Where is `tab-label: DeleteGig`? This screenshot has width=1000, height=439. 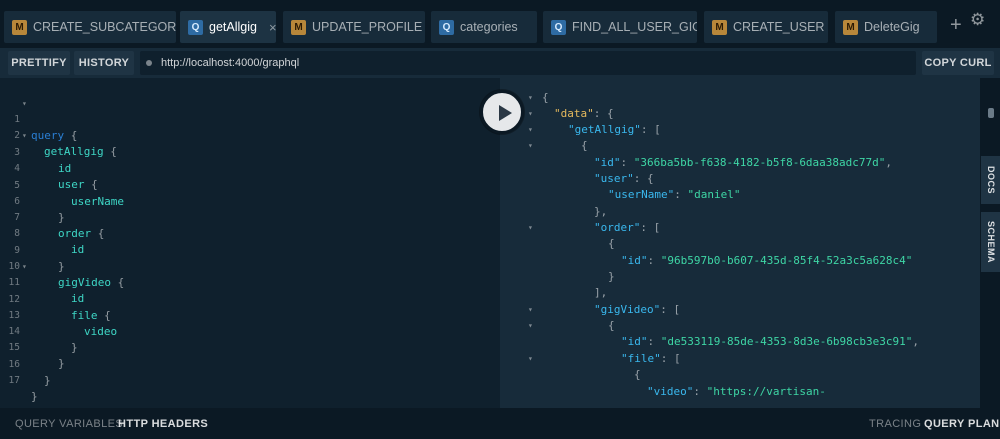
tab-label: DeleteGig is located at coordinates (892, 27).